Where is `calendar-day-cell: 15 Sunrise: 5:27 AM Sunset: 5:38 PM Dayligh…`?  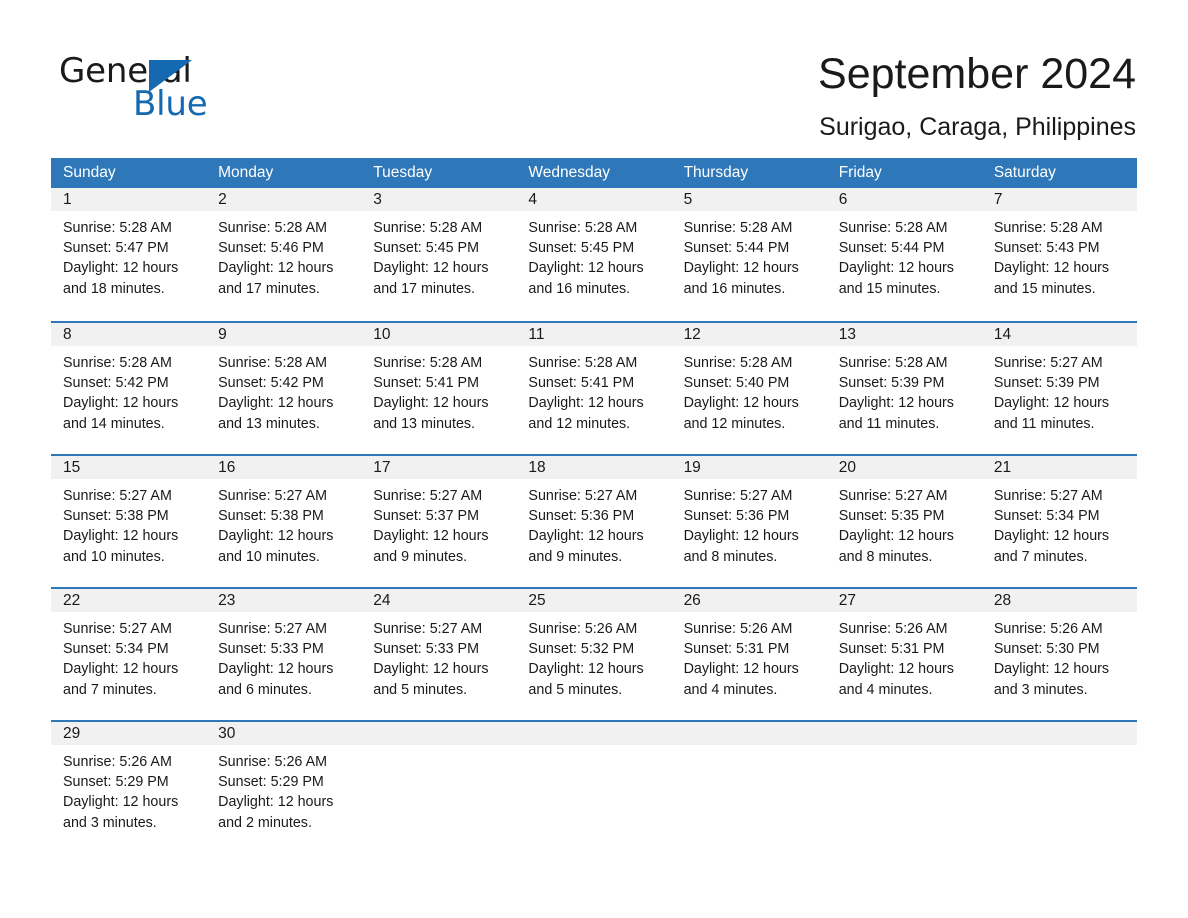
calendar-day-cell: 15 Sunrise: 5:27 AM Sunset: 5:38 PM Dayligh… is located at coordinates (129, 521).